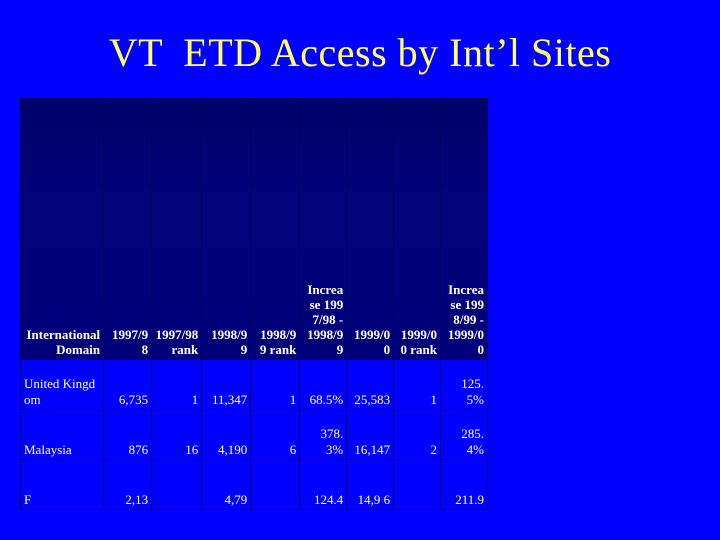  I want to click on cell-increase-99-00: 285.4%, so click(464, 434).